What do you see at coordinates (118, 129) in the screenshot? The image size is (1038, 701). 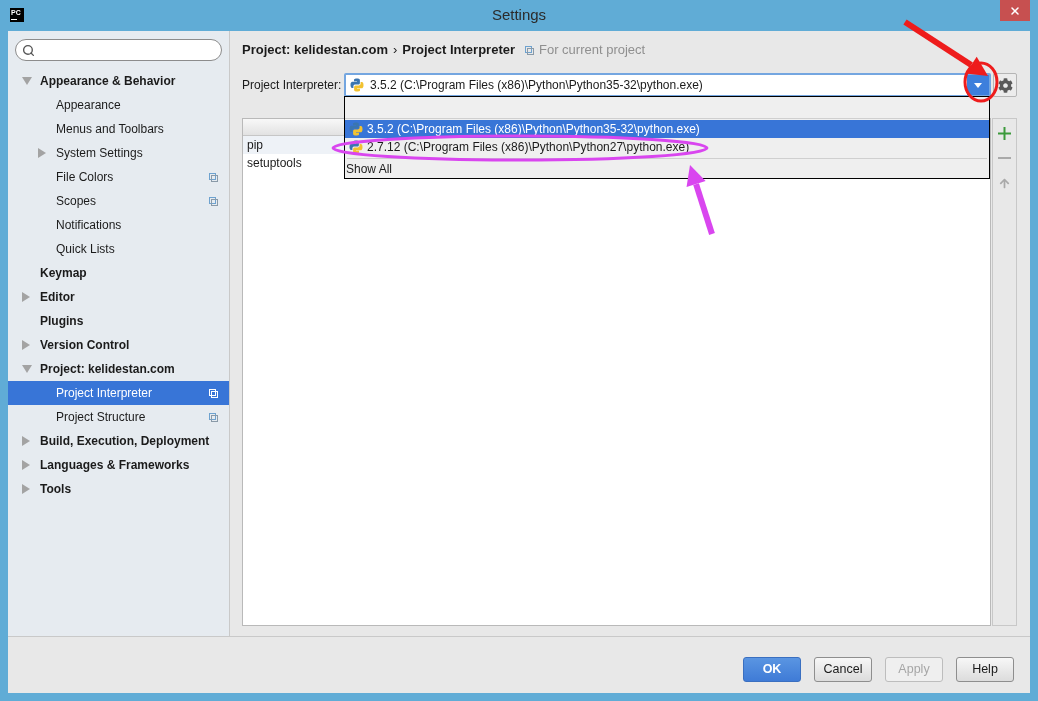 I see `tree-item: Menus and Toolbars` at bounding box center [118, 129].